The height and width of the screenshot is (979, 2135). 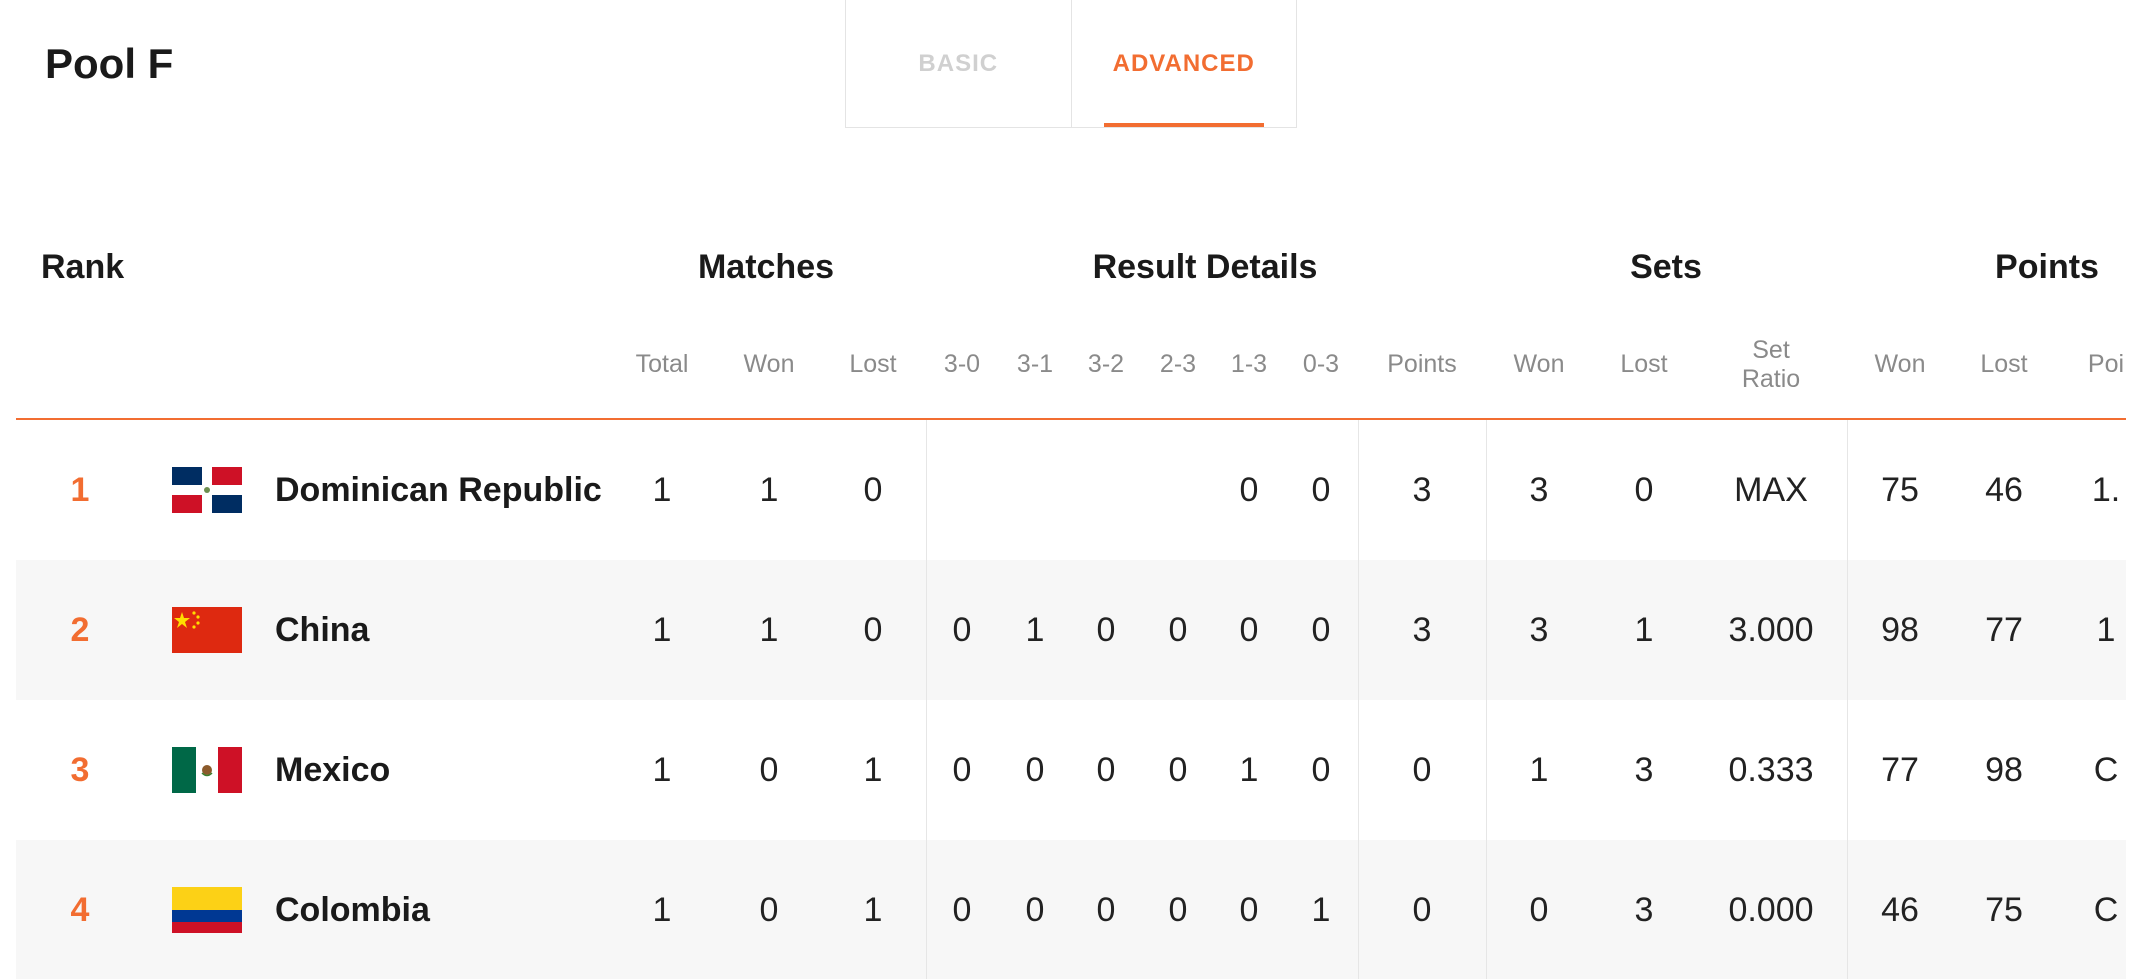 I want to click on group-header-rank: Rank, so click(x=83, y=267).